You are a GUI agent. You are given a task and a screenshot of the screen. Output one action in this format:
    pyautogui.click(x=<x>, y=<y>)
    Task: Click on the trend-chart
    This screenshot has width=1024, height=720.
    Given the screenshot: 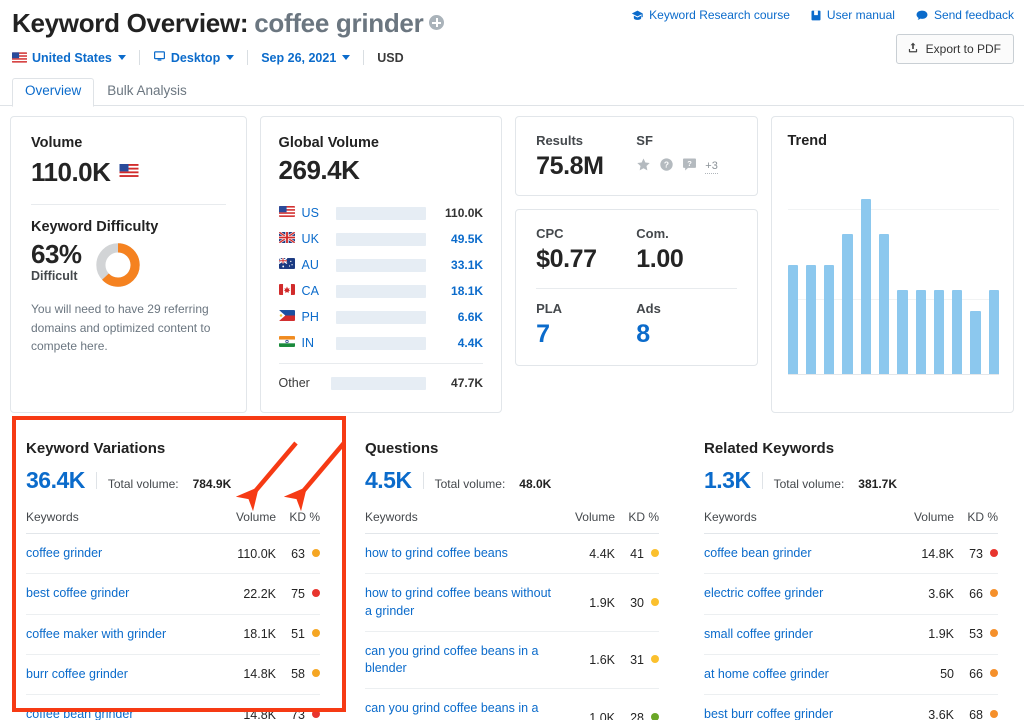 What is the action you would take?
    pyautogui.click(x=893, y=275)
    